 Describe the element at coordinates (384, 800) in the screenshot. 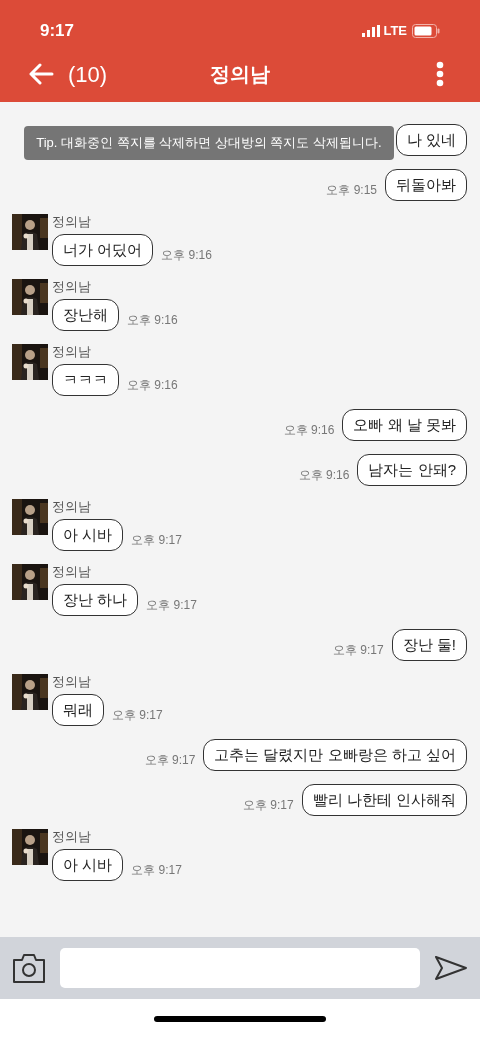

I see `message-bubble: 빨리 나한테 인사해줘` at that location.